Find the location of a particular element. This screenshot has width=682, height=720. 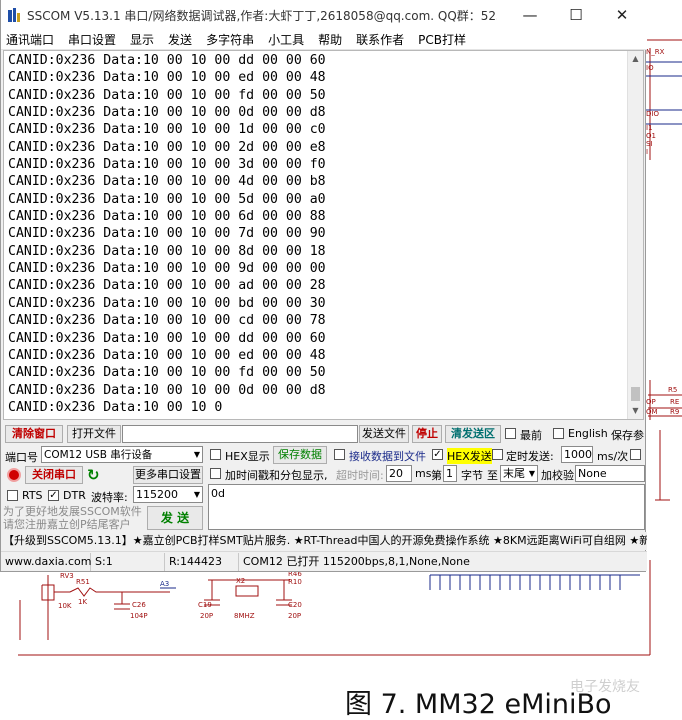

receive-line: CANID:0x236 Data:10 00 10 00 3d 00 00 f0 is located at coordinates (167, 165).